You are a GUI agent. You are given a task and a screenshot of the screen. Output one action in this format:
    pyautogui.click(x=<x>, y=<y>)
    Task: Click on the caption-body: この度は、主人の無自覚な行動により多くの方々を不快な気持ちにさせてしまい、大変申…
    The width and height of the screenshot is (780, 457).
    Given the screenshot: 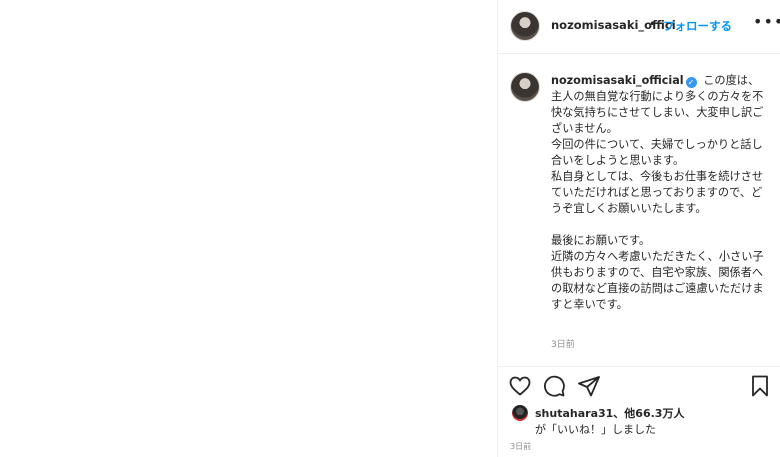 What is the action you would take?
    pyautogui.click(x=657, y=192)
    